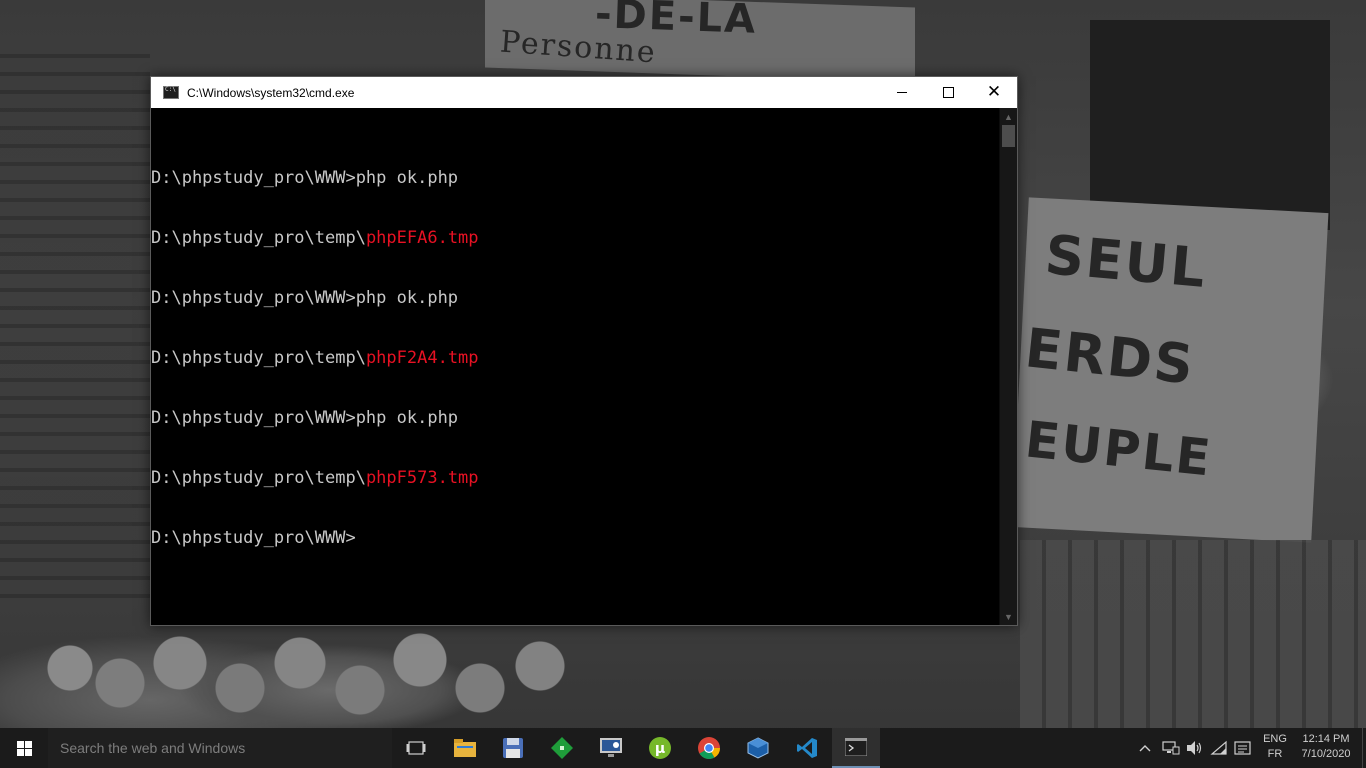 This screenshot has width=1366, height=768. I want to click on console-prompt: D:\phpstudy_pro\WWW>, so click(253, 538).